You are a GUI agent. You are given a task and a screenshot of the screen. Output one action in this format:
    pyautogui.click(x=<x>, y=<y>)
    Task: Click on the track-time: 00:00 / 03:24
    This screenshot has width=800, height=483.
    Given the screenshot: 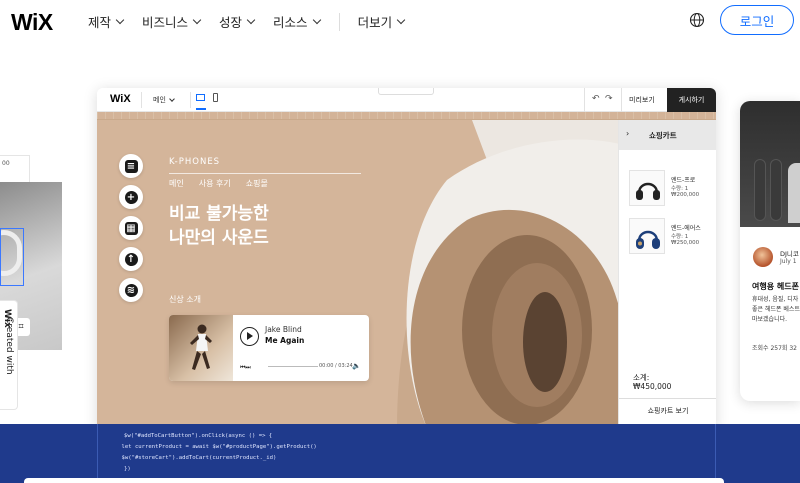 What is the action you would take?
    pyautogui.click(x=336, y=366)
    